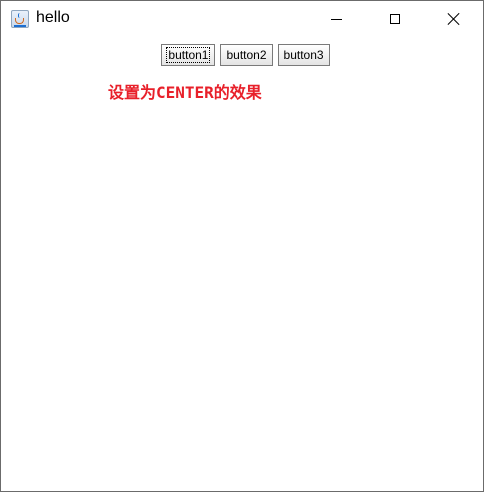 The height and width of the screenshot is (492, 484). What do you see at coordinates (185, 92) in the screenshot?
I see `center-caption: 设置为CENTER的效果` at bounding box center [185, 92].